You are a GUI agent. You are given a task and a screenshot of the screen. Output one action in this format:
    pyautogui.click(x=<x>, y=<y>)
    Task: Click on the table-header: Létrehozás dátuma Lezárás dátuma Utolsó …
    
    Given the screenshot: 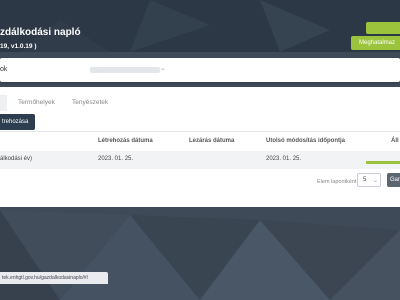 What is the action you would take?
    pyautogui.click(x=200, y=142)
    